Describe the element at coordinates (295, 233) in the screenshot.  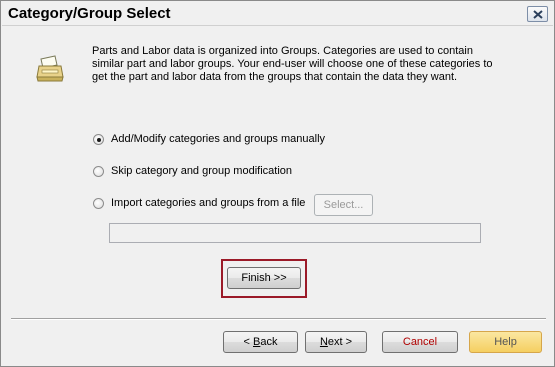
I see `file-path-field` at that location.